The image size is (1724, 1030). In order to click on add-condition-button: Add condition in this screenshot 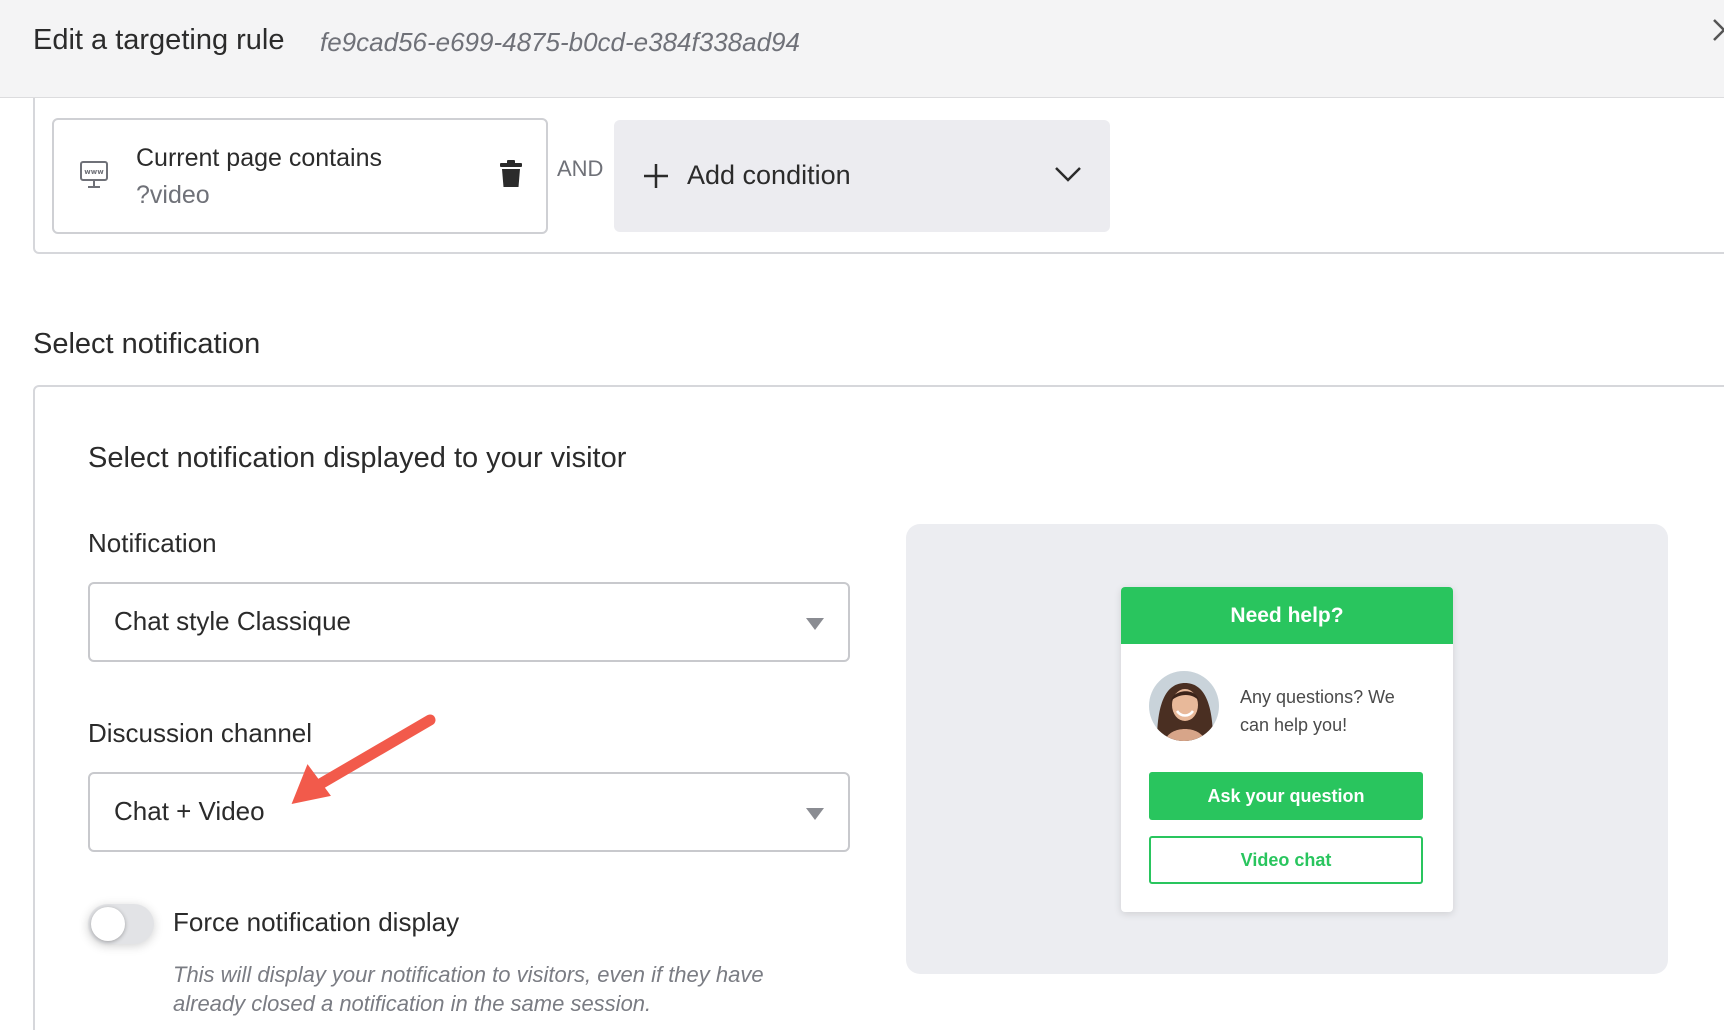, I will do `click(862, 176)`.